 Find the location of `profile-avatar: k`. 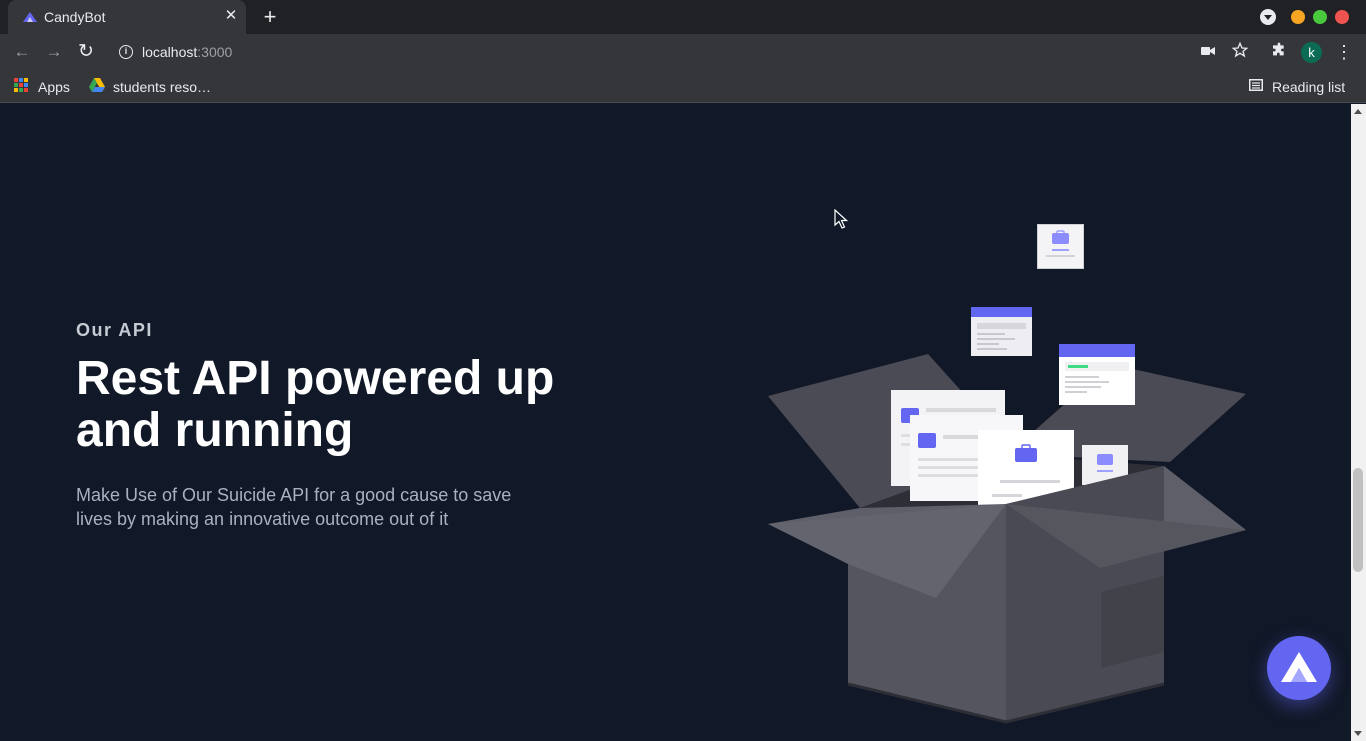

profile-avatar: k is located at coordinates (1311, 52).